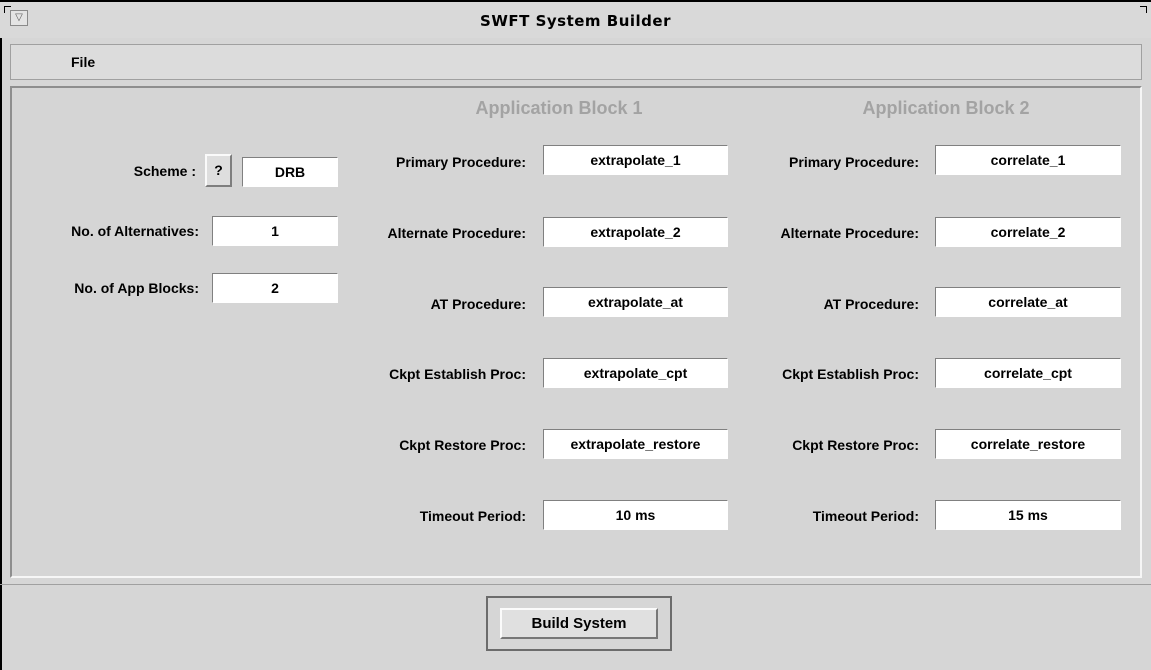 The height and width of the screenshot is (670, 1151). I want to click on block-2-timeout-field: 15 ms, so click(1028, 515).